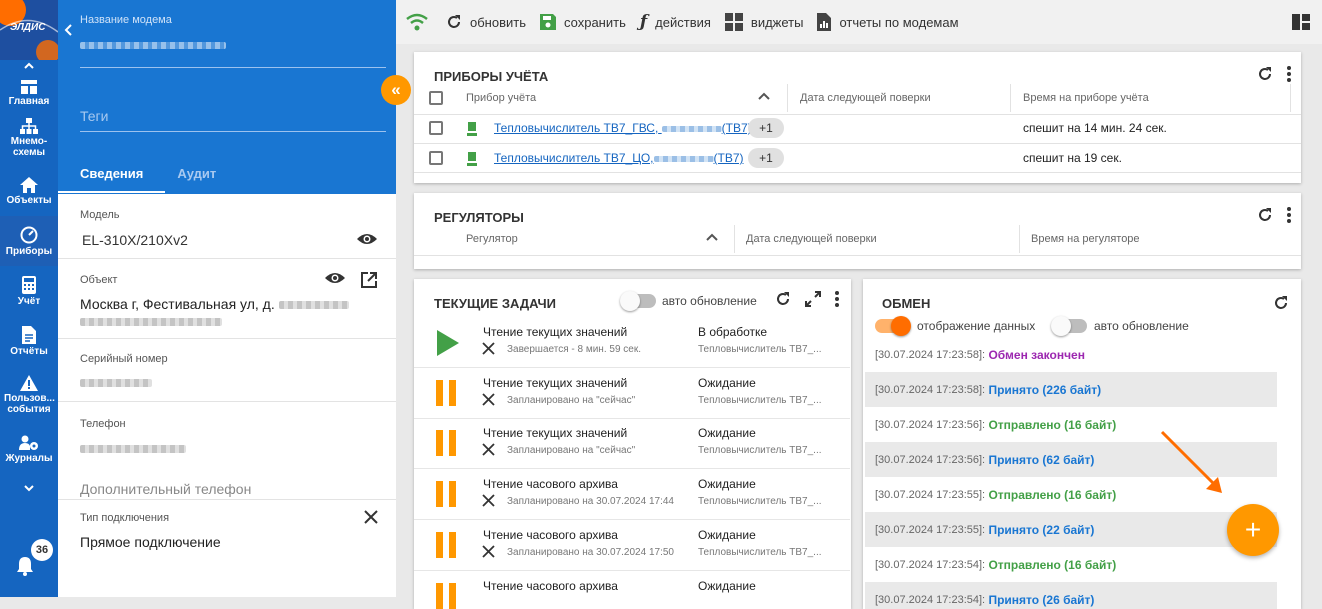 The width and height of the screenshot is (1322, 609). What do you see at coordinates (29, 234) in the screenshot?
I see `gauge-icon` at bounding box center [29, 234].